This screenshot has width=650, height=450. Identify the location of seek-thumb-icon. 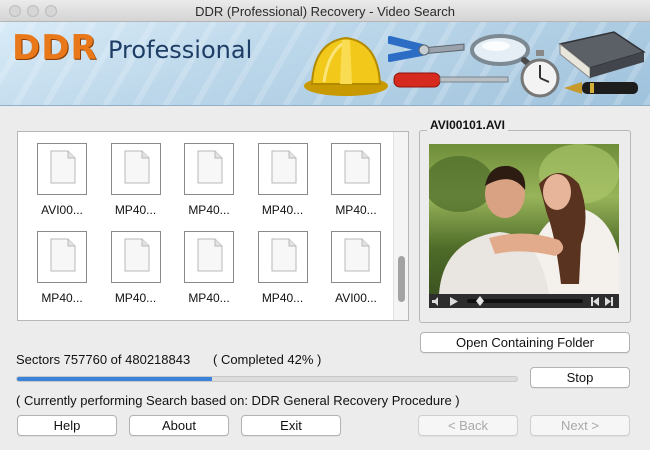
(480, 301).